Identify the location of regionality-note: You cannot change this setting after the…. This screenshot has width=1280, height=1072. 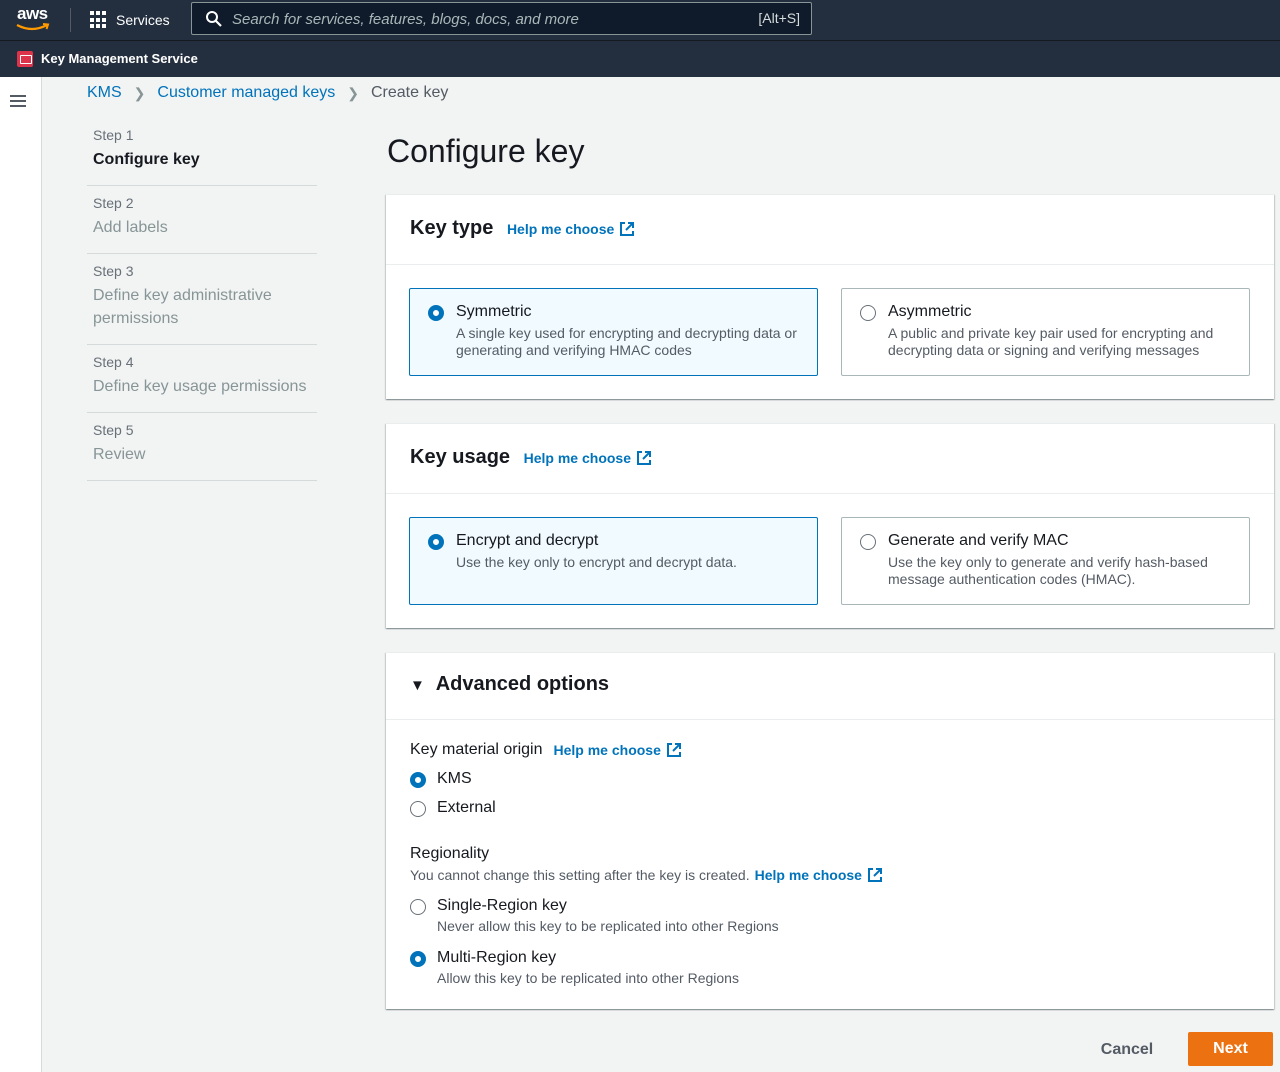
(580, 875).